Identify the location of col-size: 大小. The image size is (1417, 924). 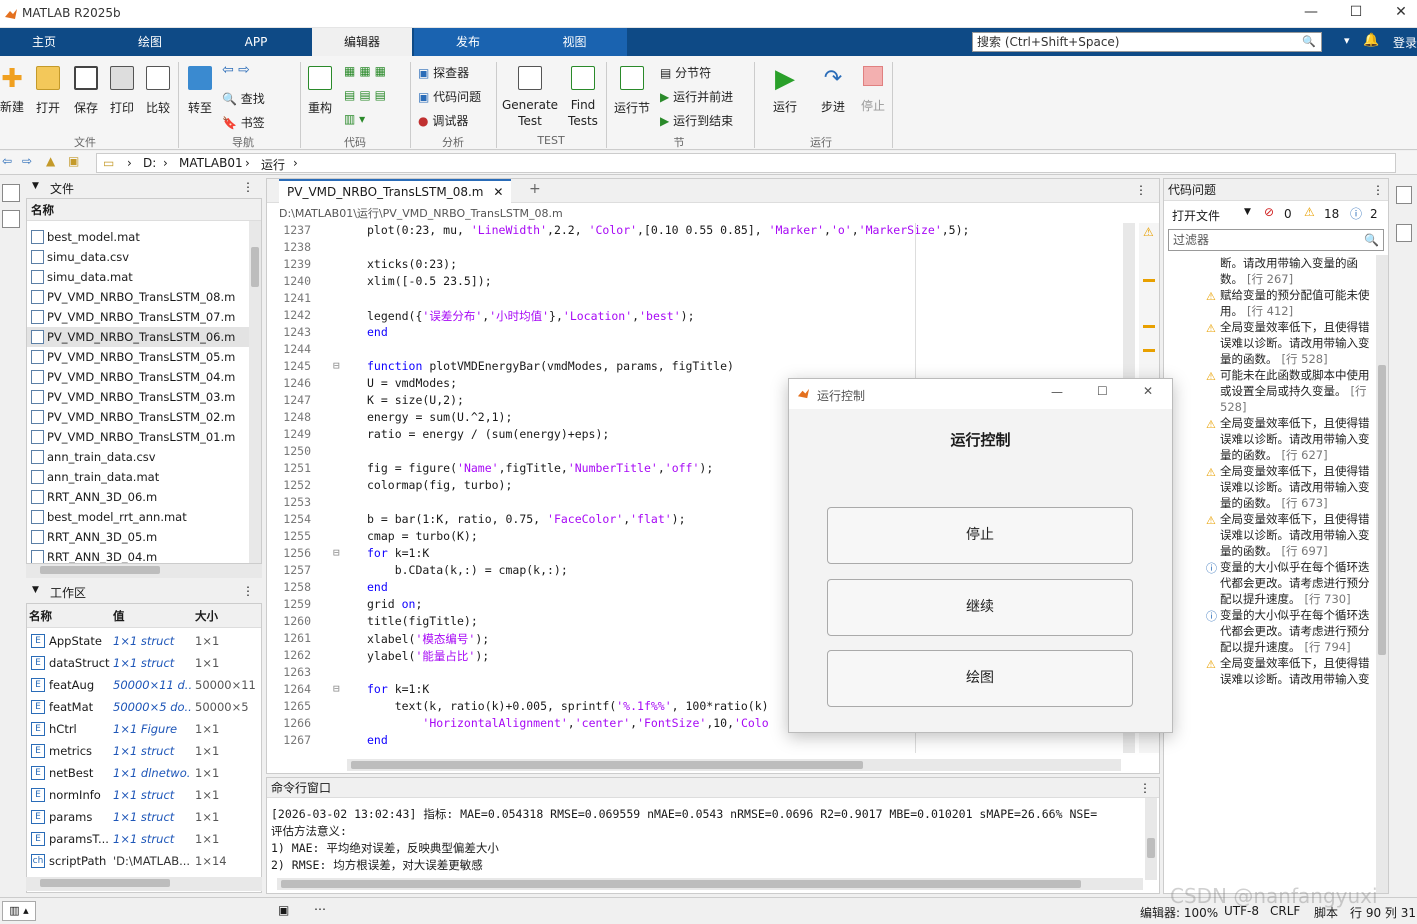
(206, 616).